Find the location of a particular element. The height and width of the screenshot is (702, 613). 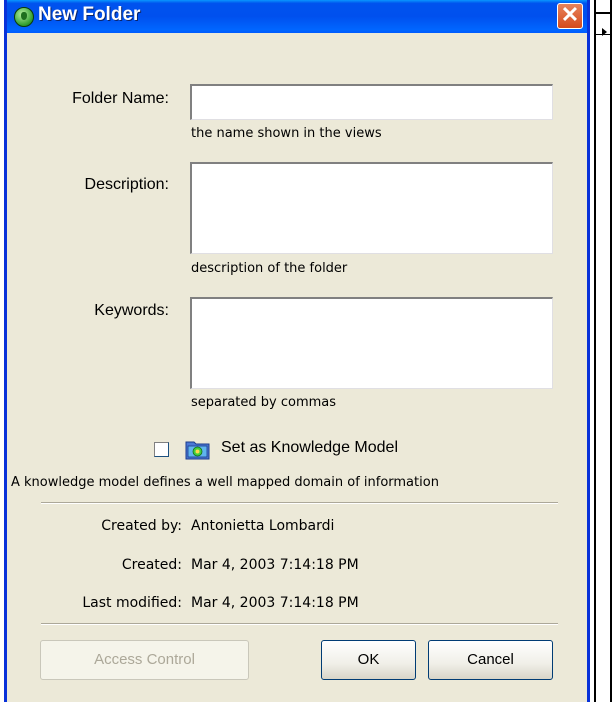

folder-name-label: Folder Name: is located at coordinates (120, 98).